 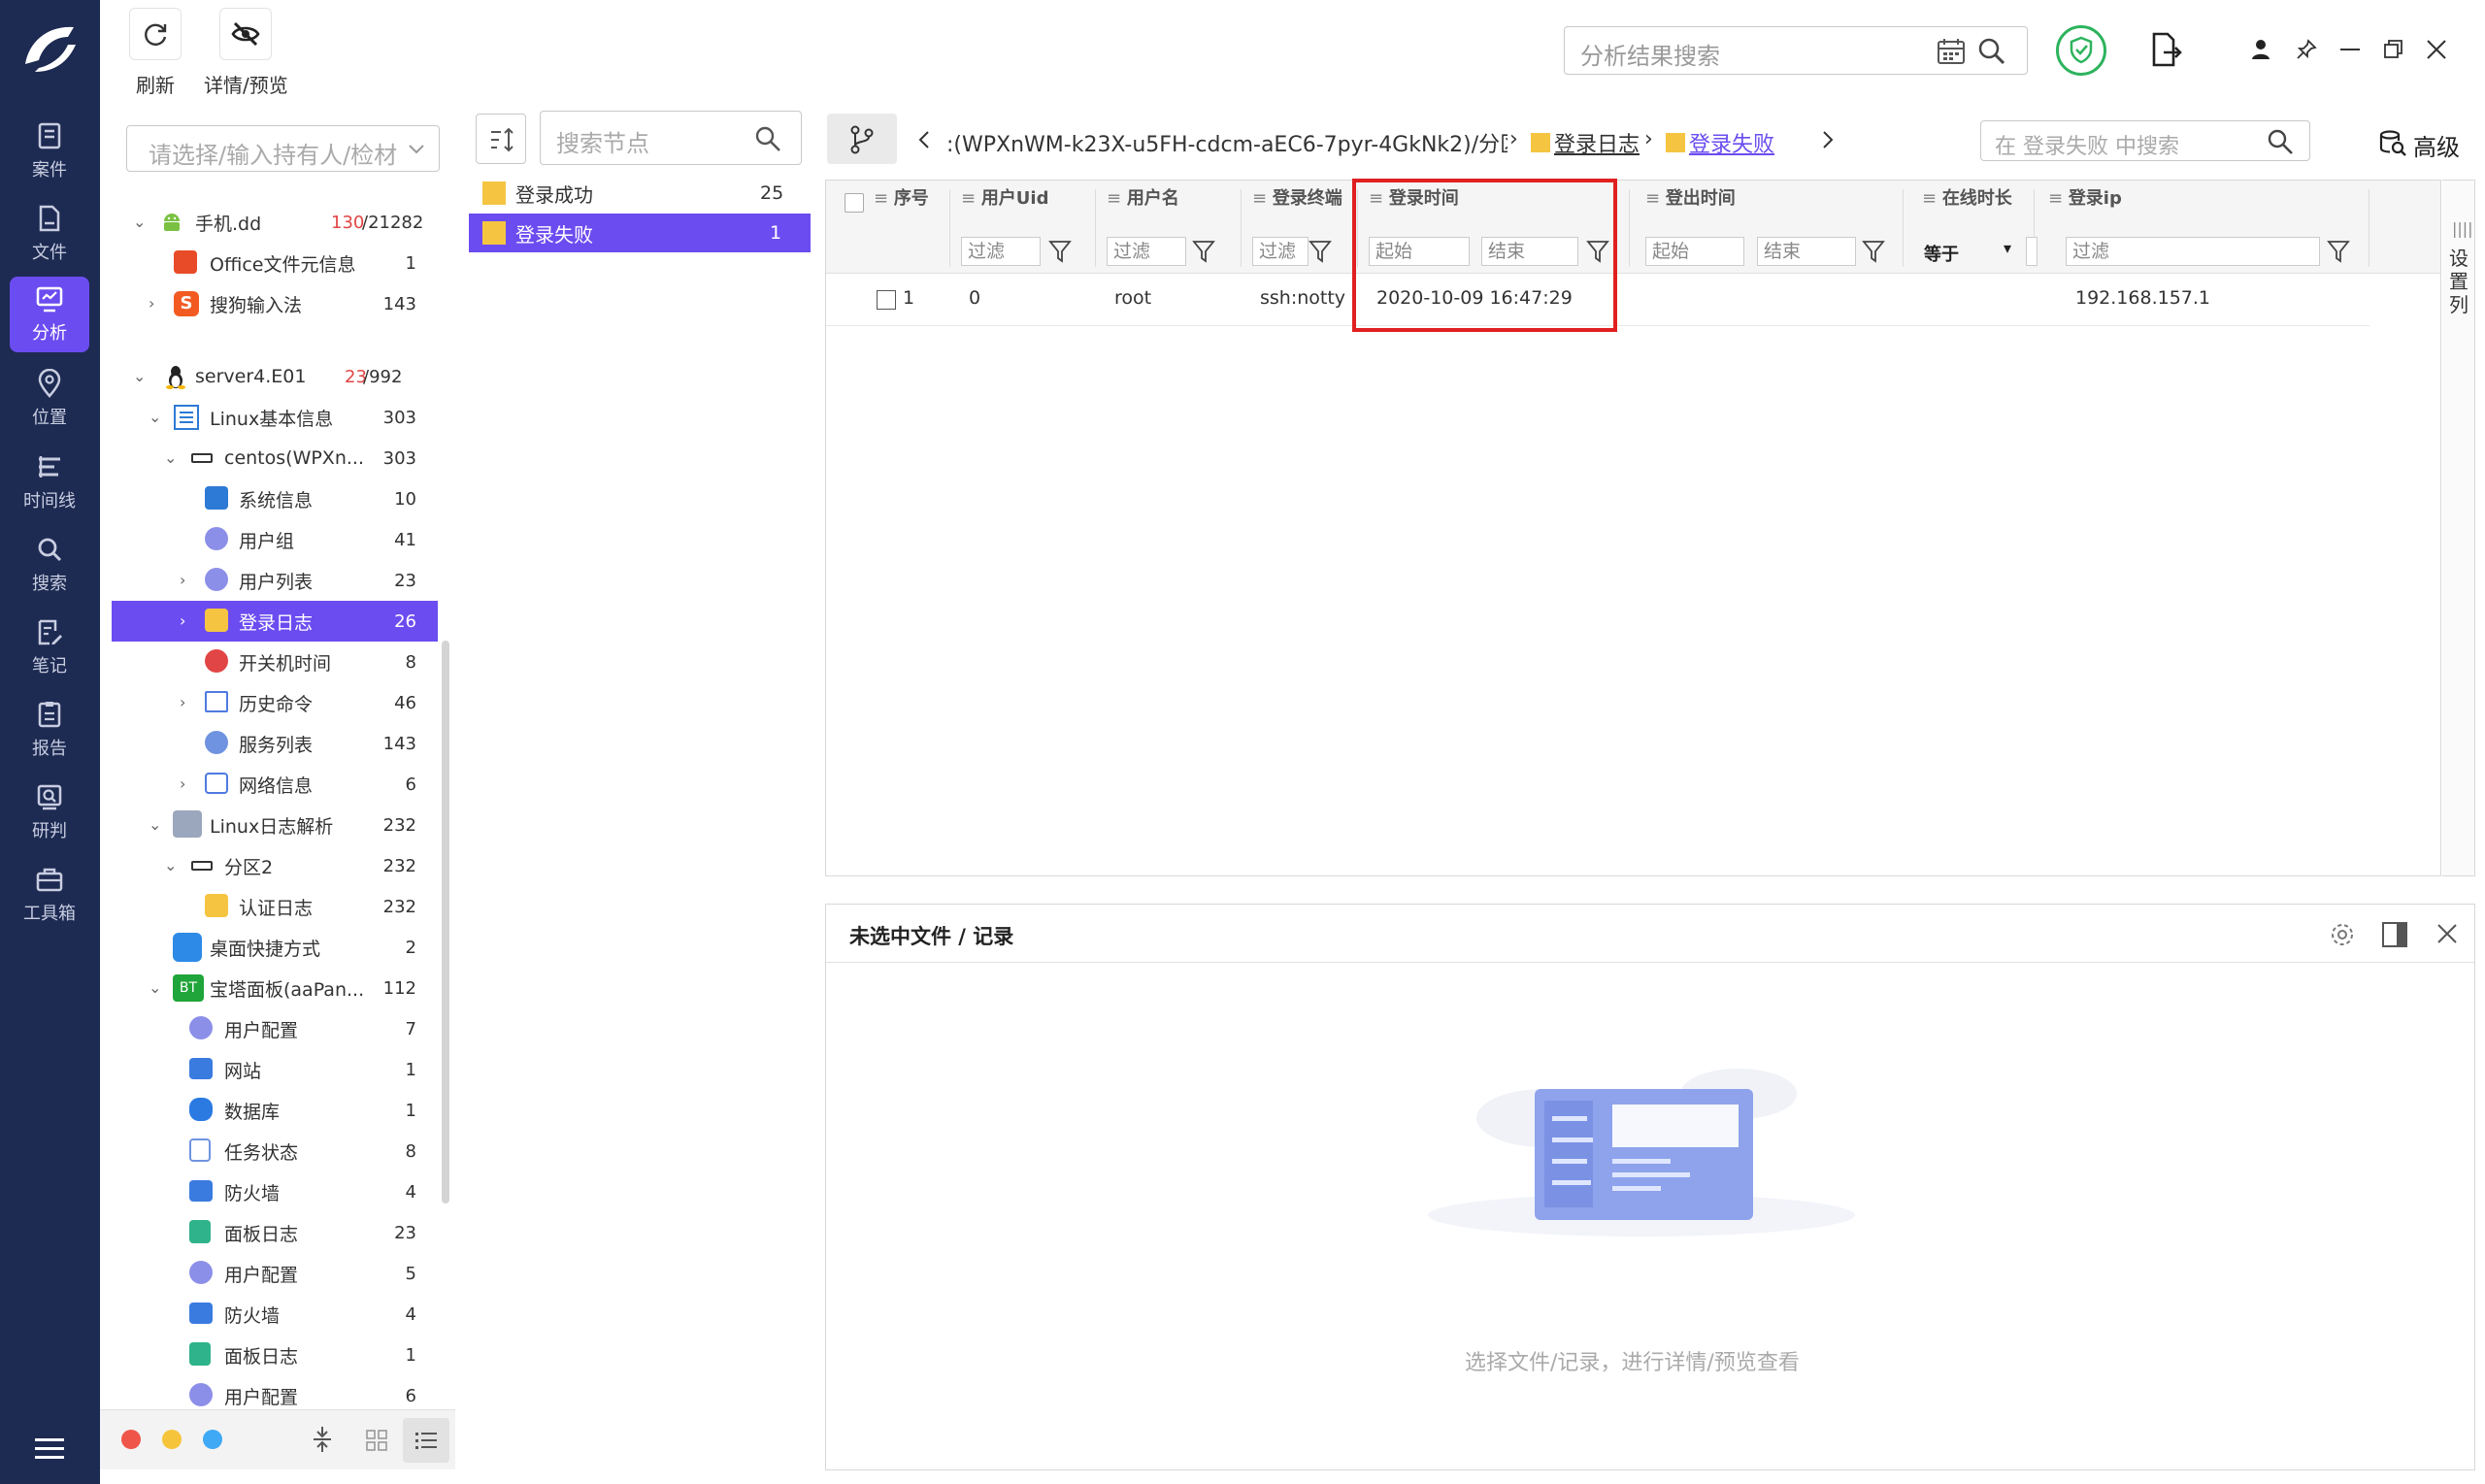 What do you see at coordinates (2193, 251) in the screenshot?
I see `filter-ip-input: 过滤` at bounding box center [2193, 251].